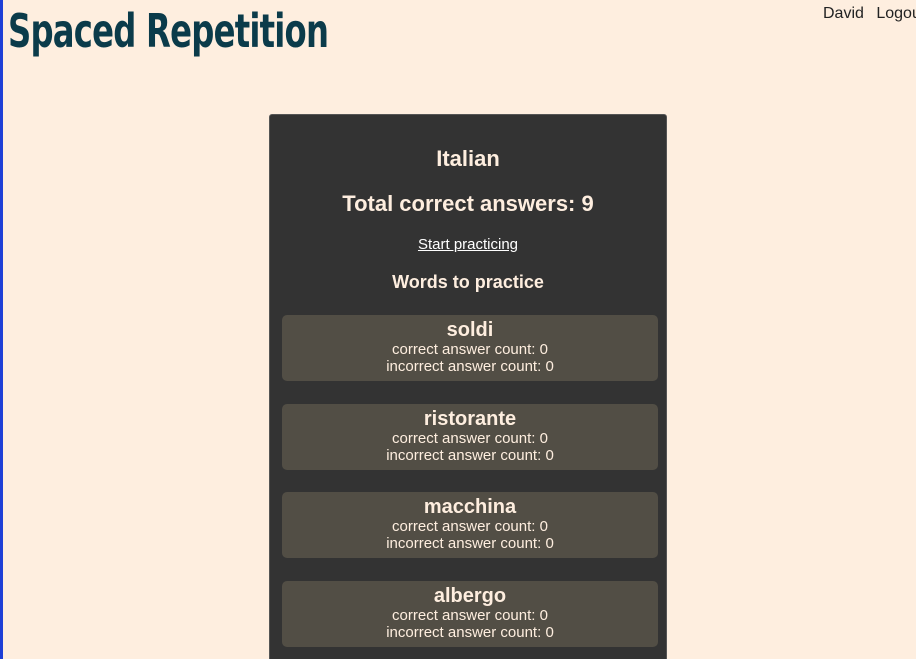  Describe the element at coordinates (470, 507) in the screenshot. I see `word-original: macchina` at that location.